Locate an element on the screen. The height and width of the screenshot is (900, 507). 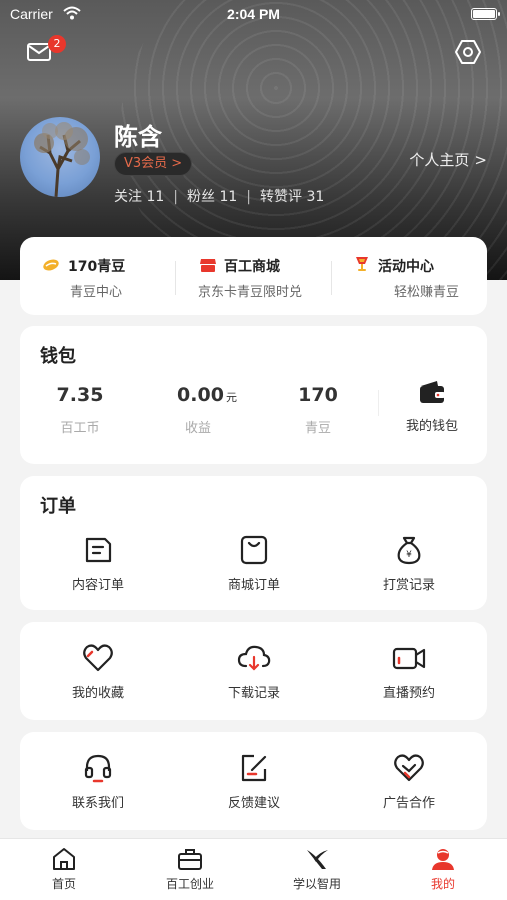
tab-bar: 首页 百工创业 学以智用 我的 is located at coordinates (253, 869).